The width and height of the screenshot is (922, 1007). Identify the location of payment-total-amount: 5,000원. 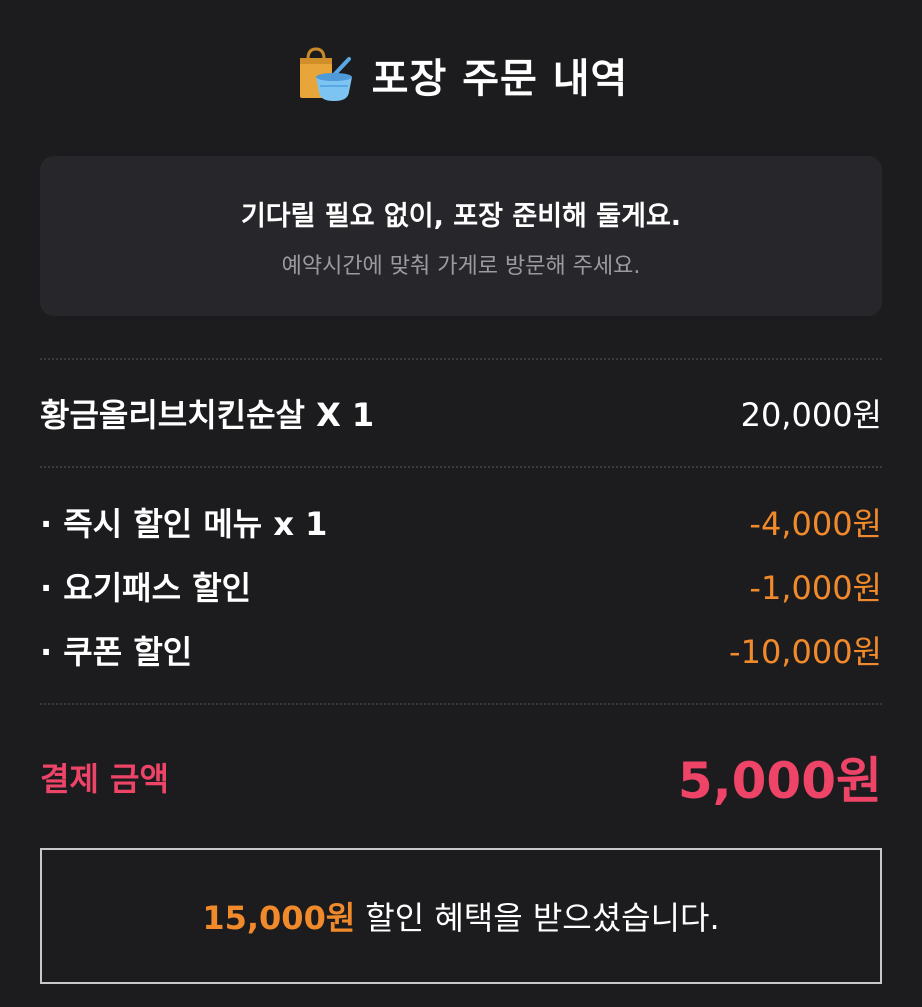
(779, 781).